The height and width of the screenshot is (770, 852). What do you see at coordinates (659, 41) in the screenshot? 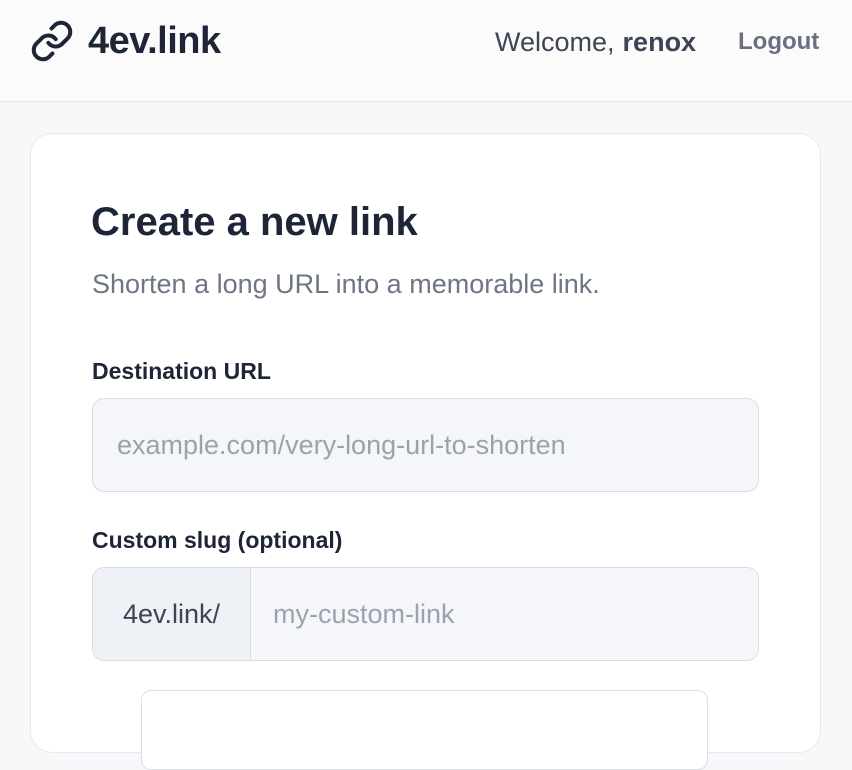
I see `username: renox` at bounding box center [659, 41].